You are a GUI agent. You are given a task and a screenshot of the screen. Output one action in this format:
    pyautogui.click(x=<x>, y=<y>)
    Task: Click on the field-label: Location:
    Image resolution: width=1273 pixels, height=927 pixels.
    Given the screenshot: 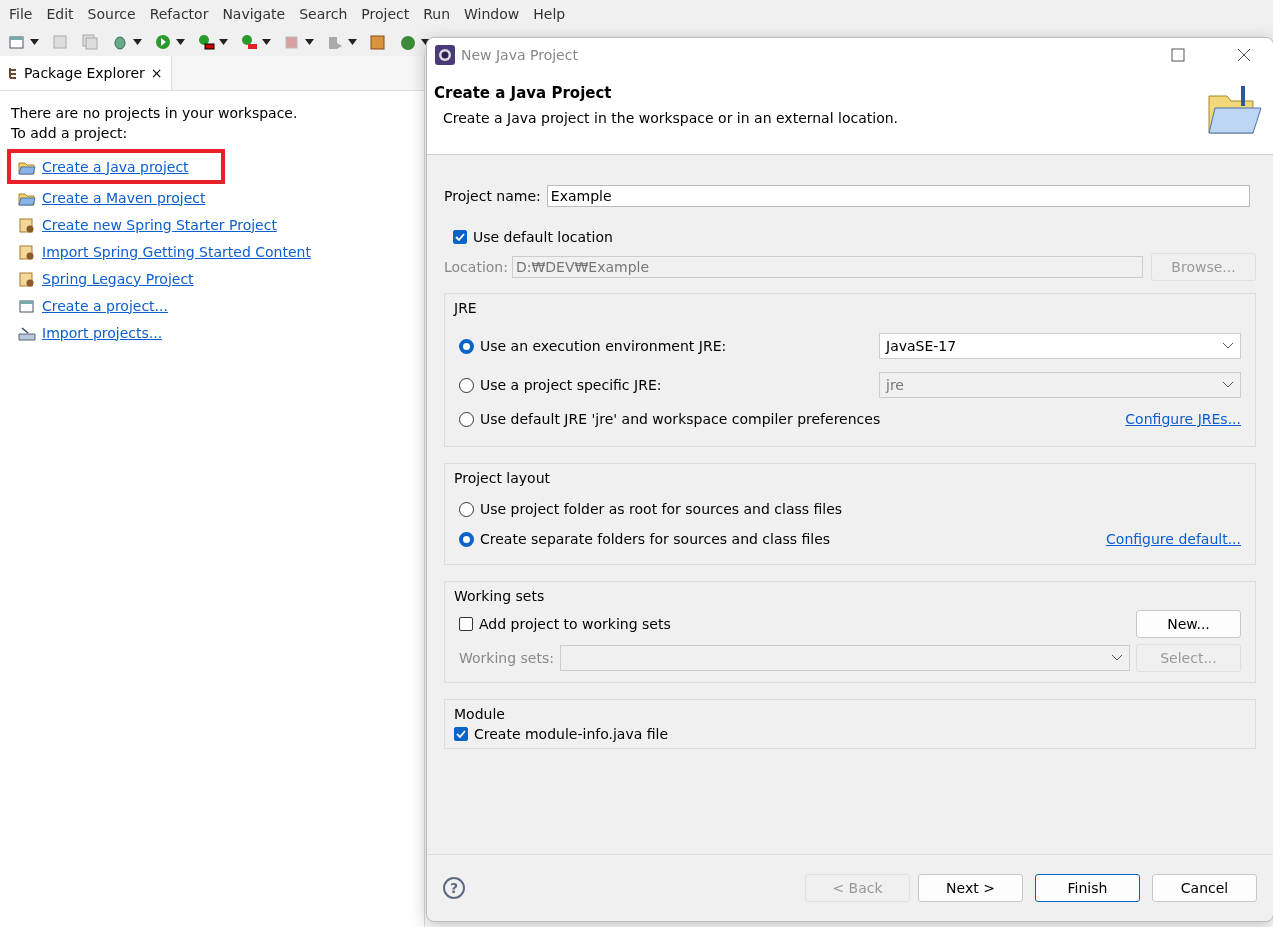 What is the action you would take?
    pyautogui.click(x=476, y=267)
    